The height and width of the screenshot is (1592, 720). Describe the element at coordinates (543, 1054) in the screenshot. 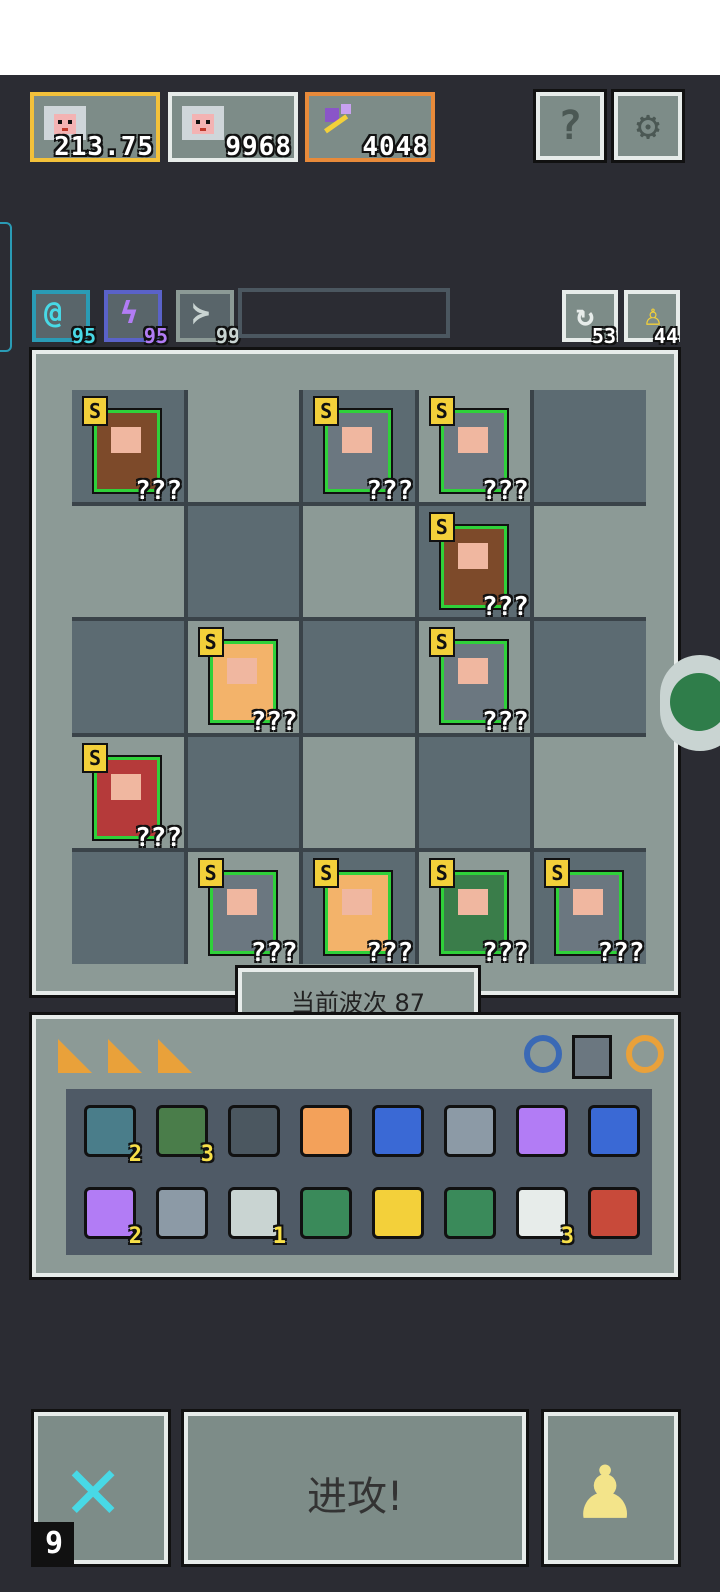

I see `ring-icon` at that location.